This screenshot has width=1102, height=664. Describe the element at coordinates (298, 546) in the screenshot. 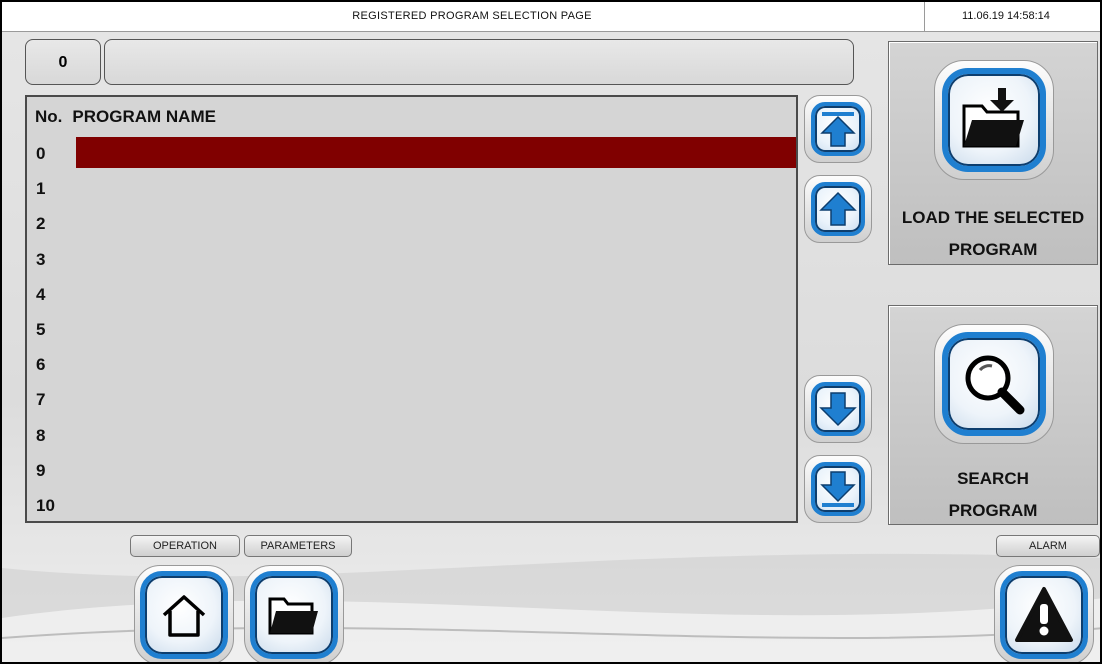

I see `parameters-tab-label: PARAMETERS` at that location.